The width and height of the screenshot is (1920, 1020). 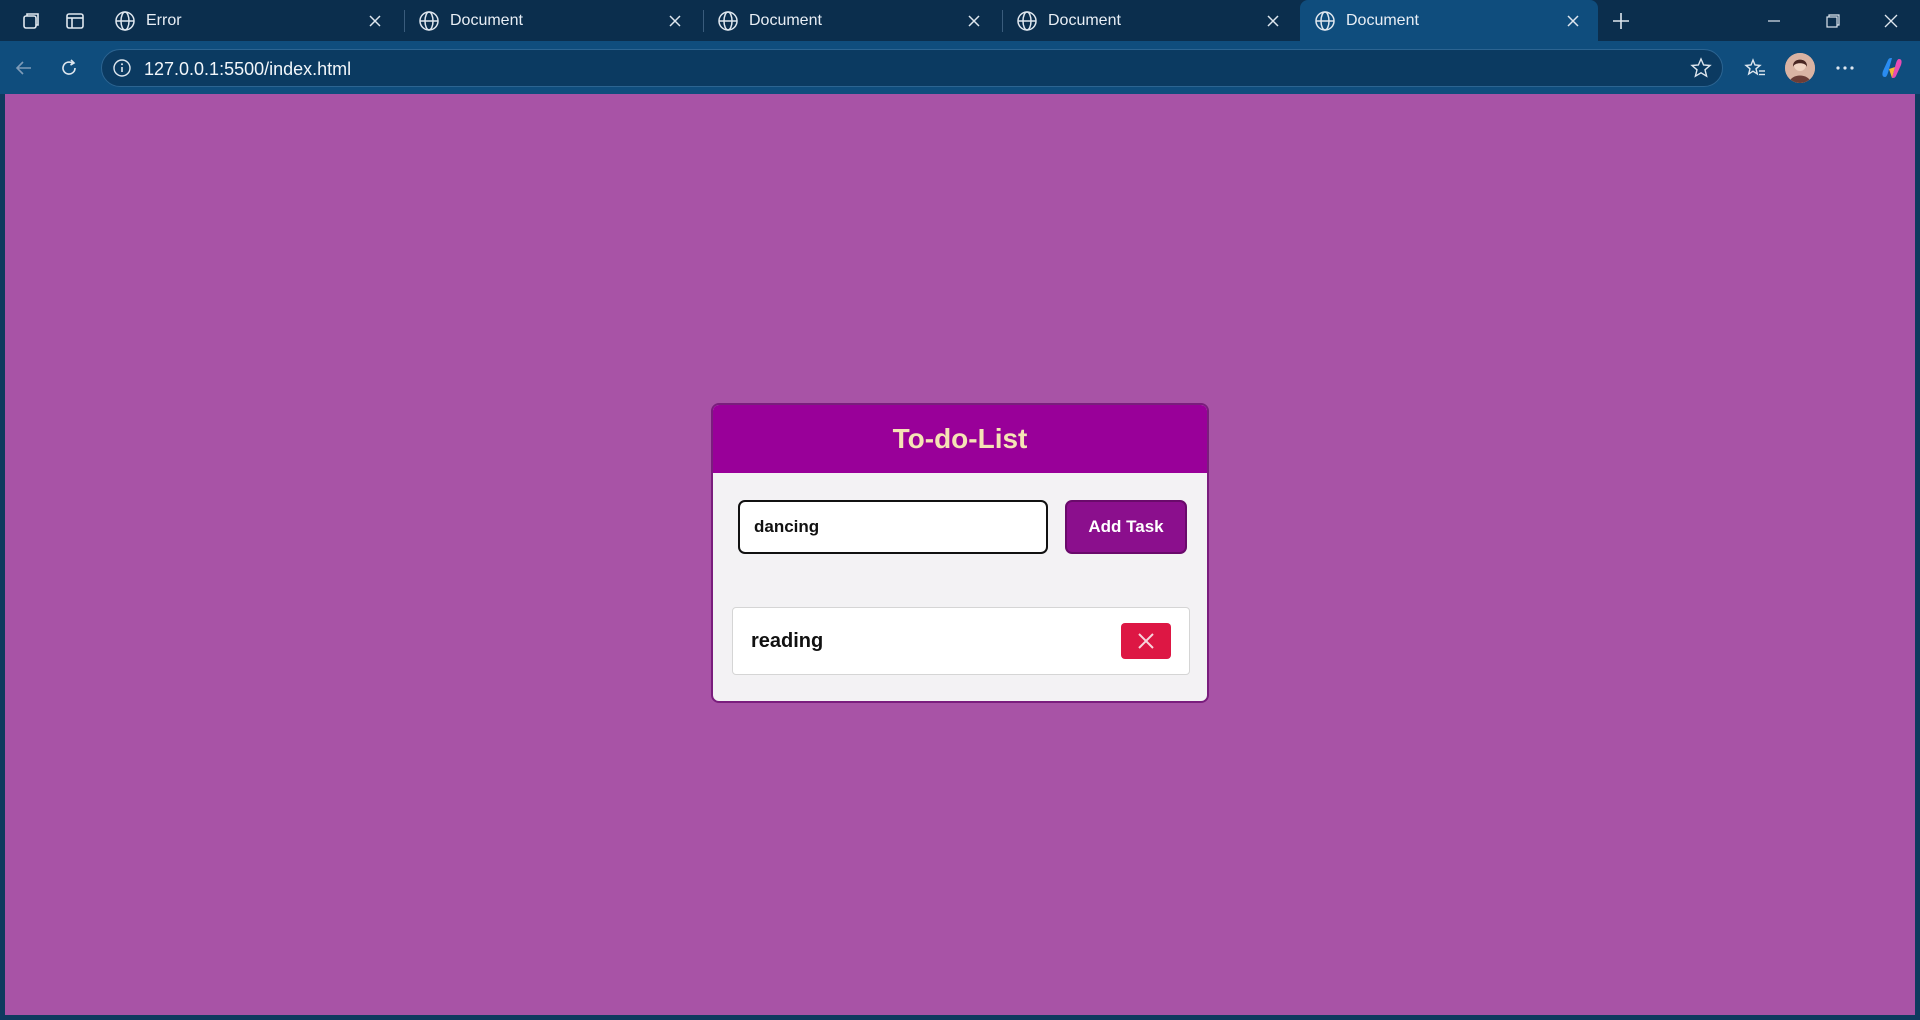 What do you see at coordinates (1845, 68) in the screenshot?
I see `more-menu-icon` at bounding box center [1845, 68].